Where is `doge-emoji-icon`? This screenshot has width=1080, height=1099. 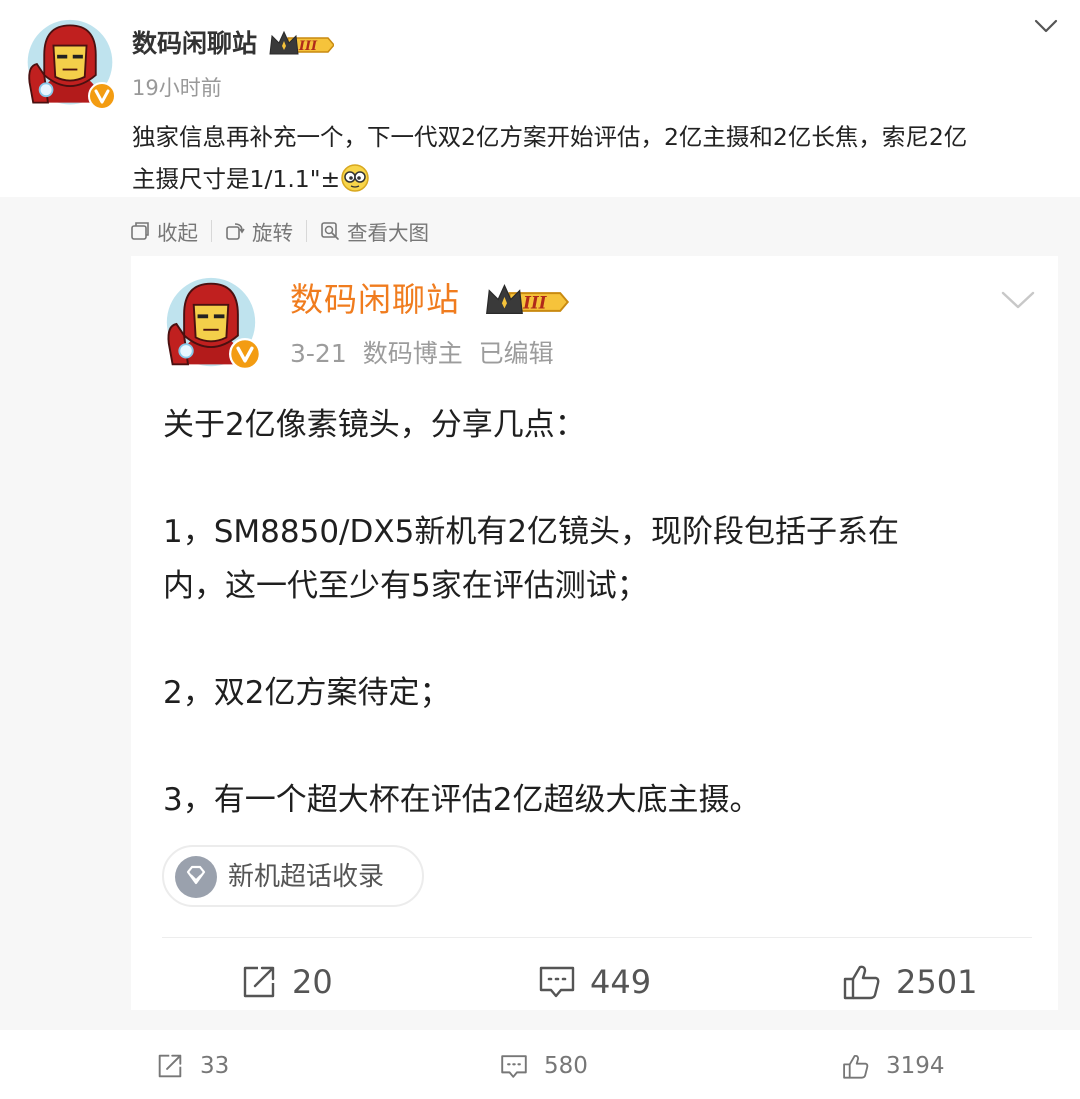
doge-emoji-icon is located at coordinates (355, 178).